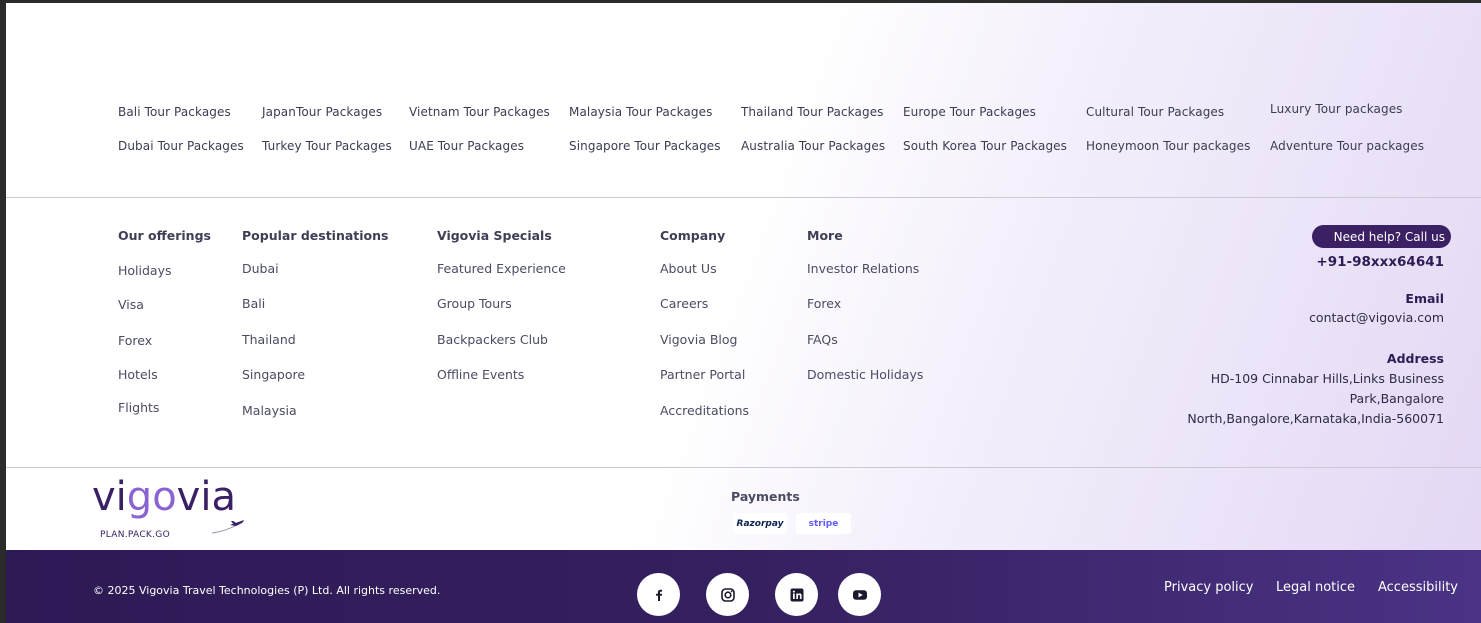 The width and height of the screenshot is (1481, 623). I want to click on tour-link-luxury: Luxury Tour packages, so click(1336, 109).